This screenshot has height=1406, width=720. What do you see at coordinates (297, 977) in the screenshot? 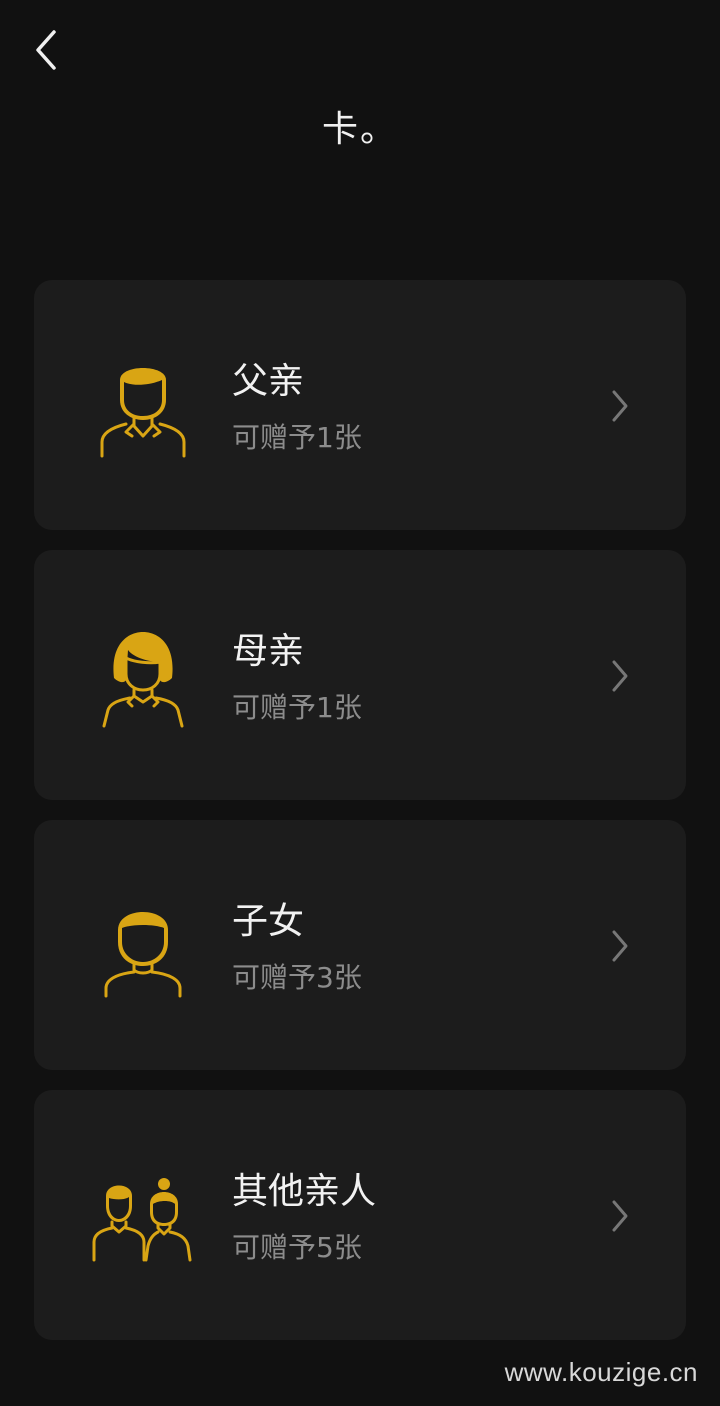
I see `recipient-quota: 可赠予3张` at bounding box center [297, 977].